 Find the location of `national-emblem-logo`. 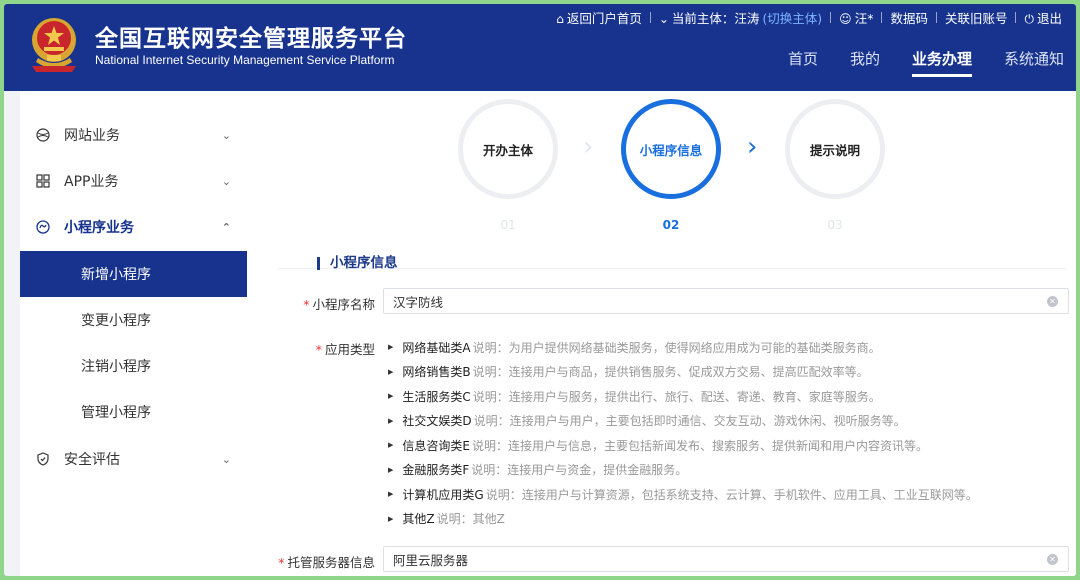

national-emblem-logo is located at coordinates (54, 45).